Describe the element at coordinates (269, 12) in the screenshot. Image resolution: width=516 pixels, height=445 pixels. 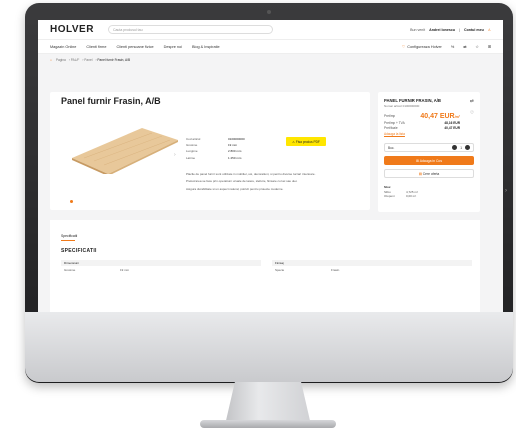
I see `camera-dot` at that location.